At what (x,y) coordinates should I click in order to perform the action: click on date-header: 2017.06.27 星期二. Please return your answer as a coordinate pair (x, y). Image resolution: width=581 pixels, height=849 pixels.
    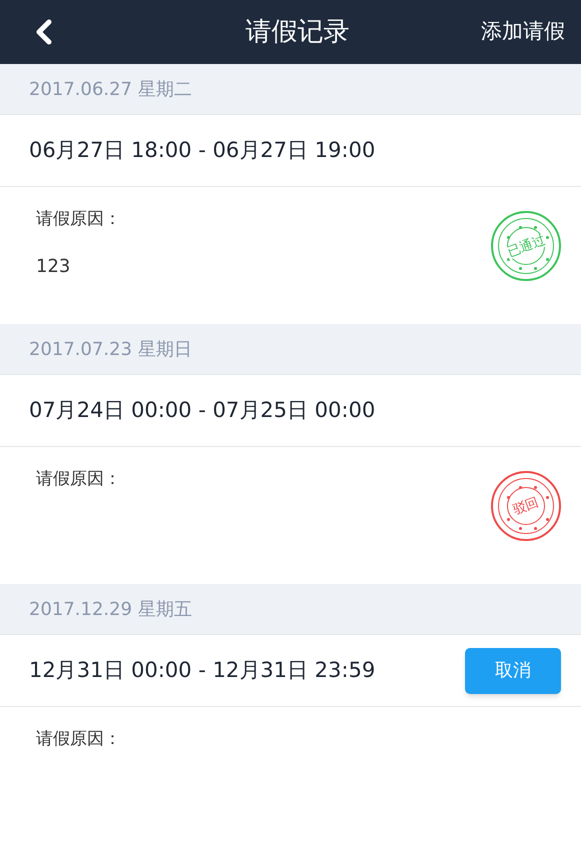
    Looking at the image, I should click on (290, 89).